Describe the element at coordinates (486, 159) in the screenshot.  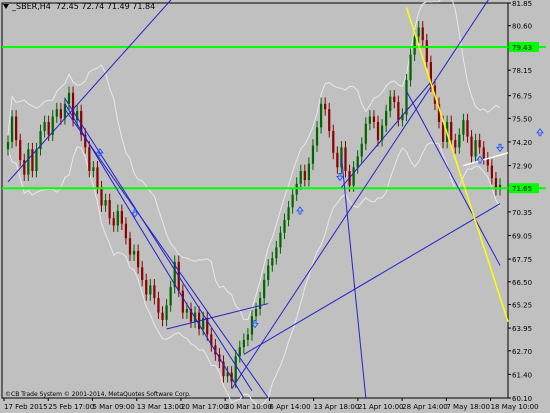
I see `white-trend-line` at that location.